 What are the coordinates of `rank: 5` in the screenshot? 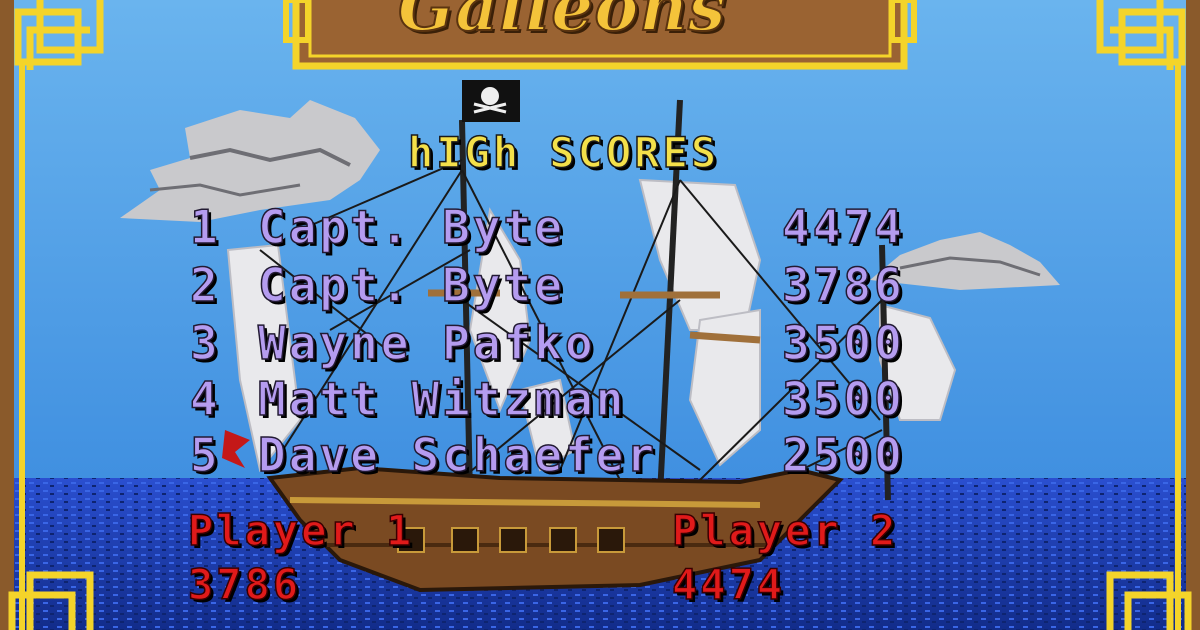 It's located at (205, 455).